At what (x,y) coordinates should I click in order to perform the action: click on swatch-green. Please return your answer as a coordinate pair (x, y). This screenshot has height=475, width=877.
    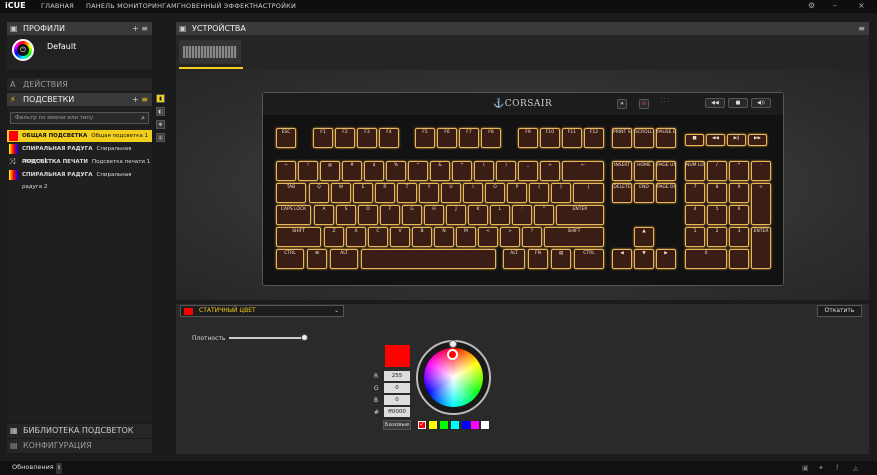
    Looking at the image, I should click on (444, 425).